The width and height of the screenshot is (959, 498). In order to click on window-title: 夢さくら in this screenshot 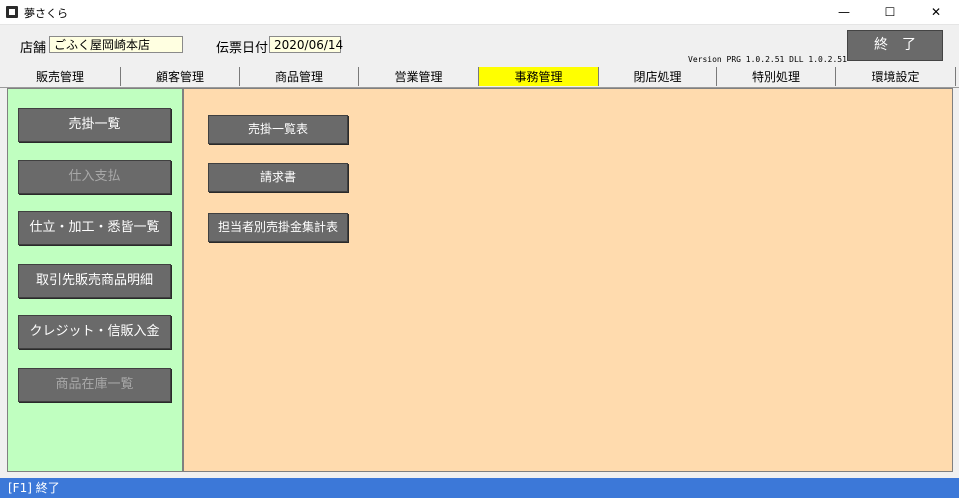, I will do `click(46, 13)`.